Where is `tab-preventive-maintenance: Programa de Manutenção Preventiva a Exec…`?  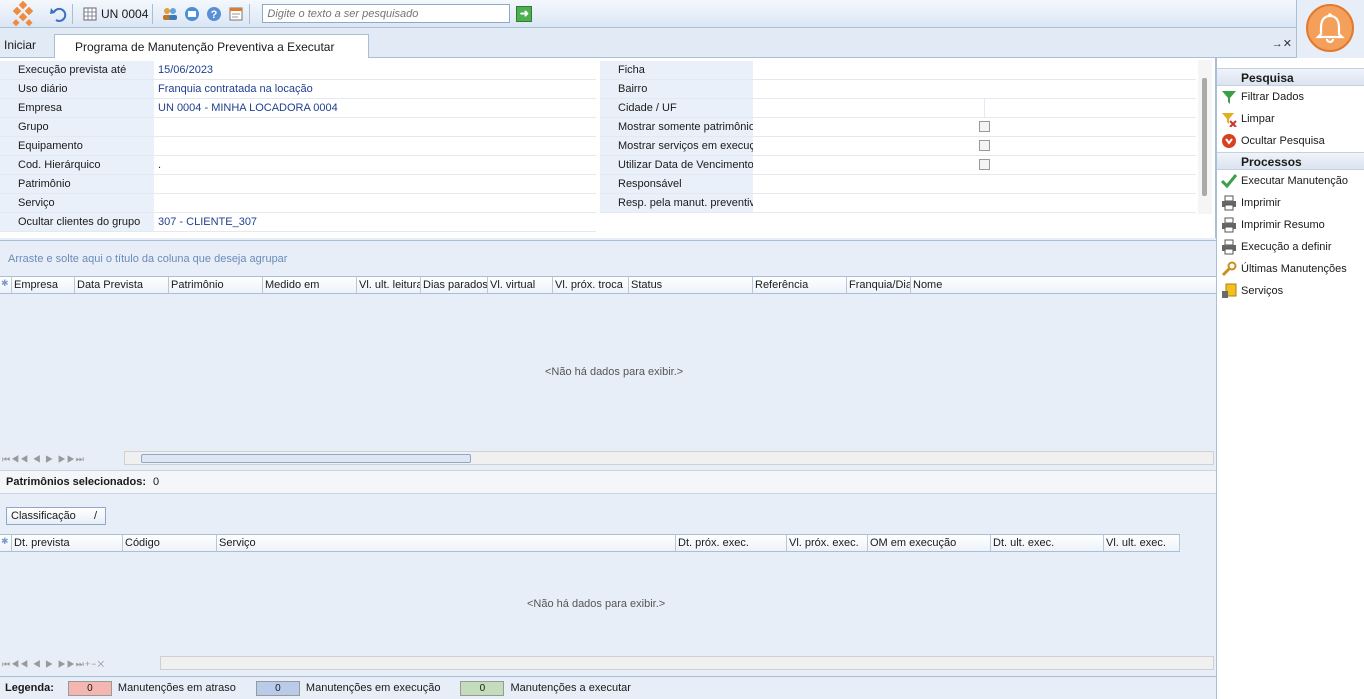 tab-preventive-maintenance: Programa de Manutenção Preventiva a Exec… is located at coordinates (211, 46).